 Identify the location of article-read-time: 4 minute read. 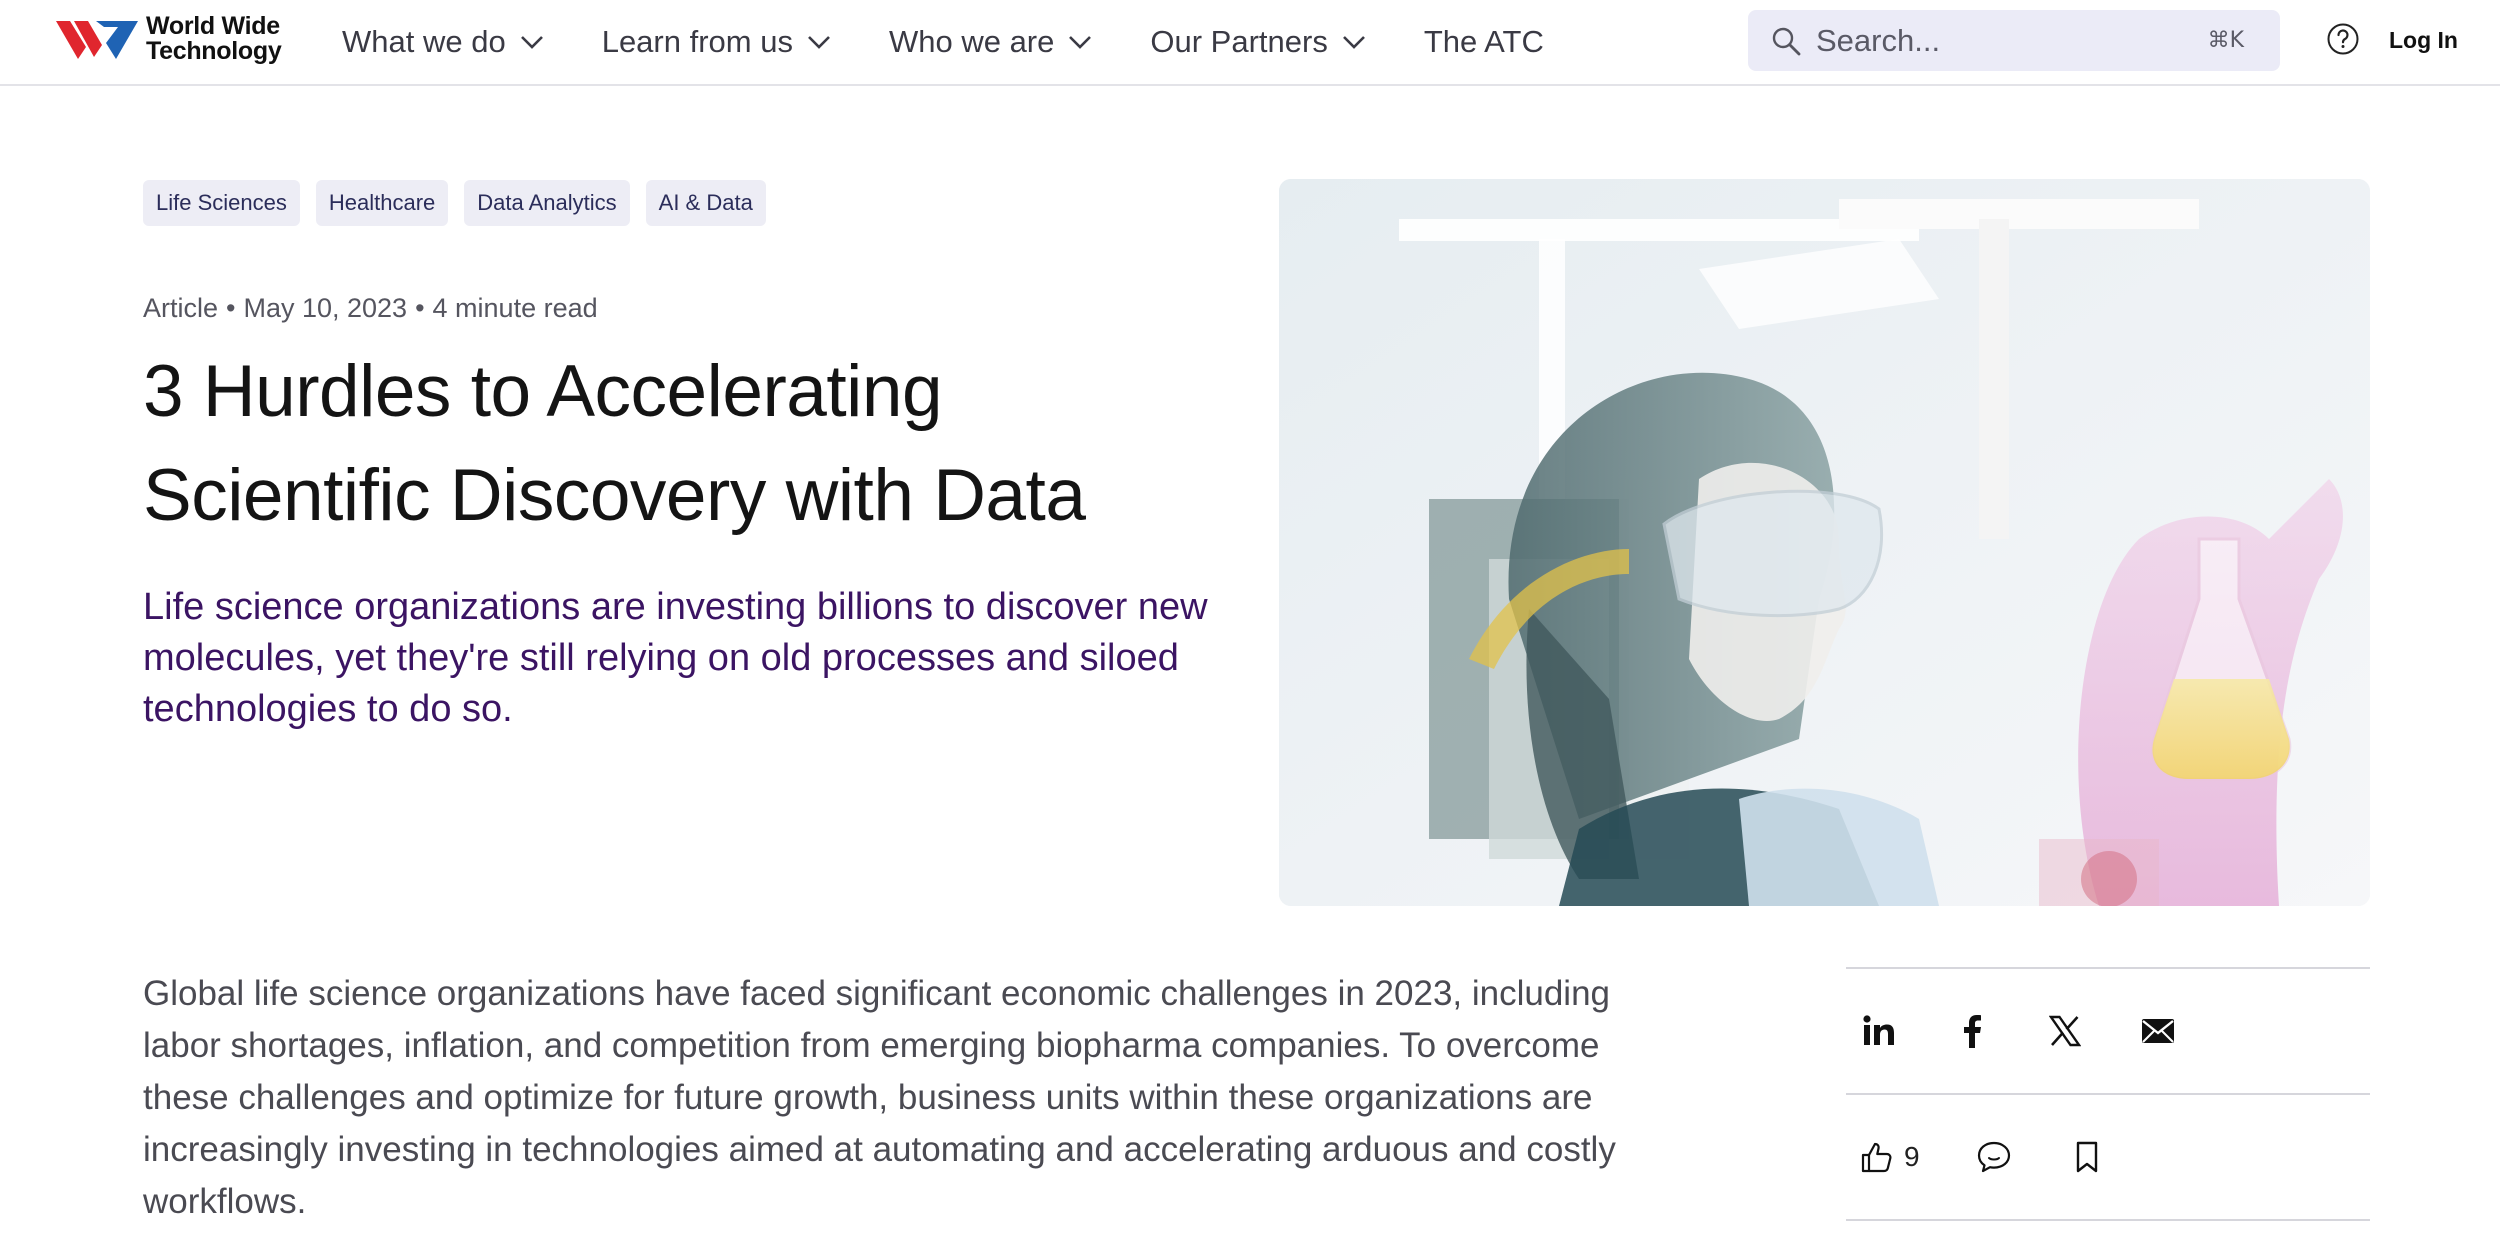
(515, 308).